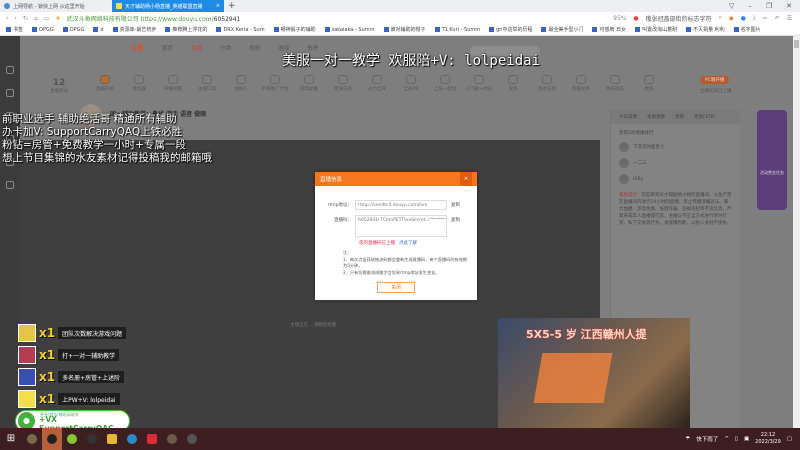  What do you see at coordinates (675, 179) in the screenshot?
I see `viewer-item: HiBy` at bounding box center [675, 179].